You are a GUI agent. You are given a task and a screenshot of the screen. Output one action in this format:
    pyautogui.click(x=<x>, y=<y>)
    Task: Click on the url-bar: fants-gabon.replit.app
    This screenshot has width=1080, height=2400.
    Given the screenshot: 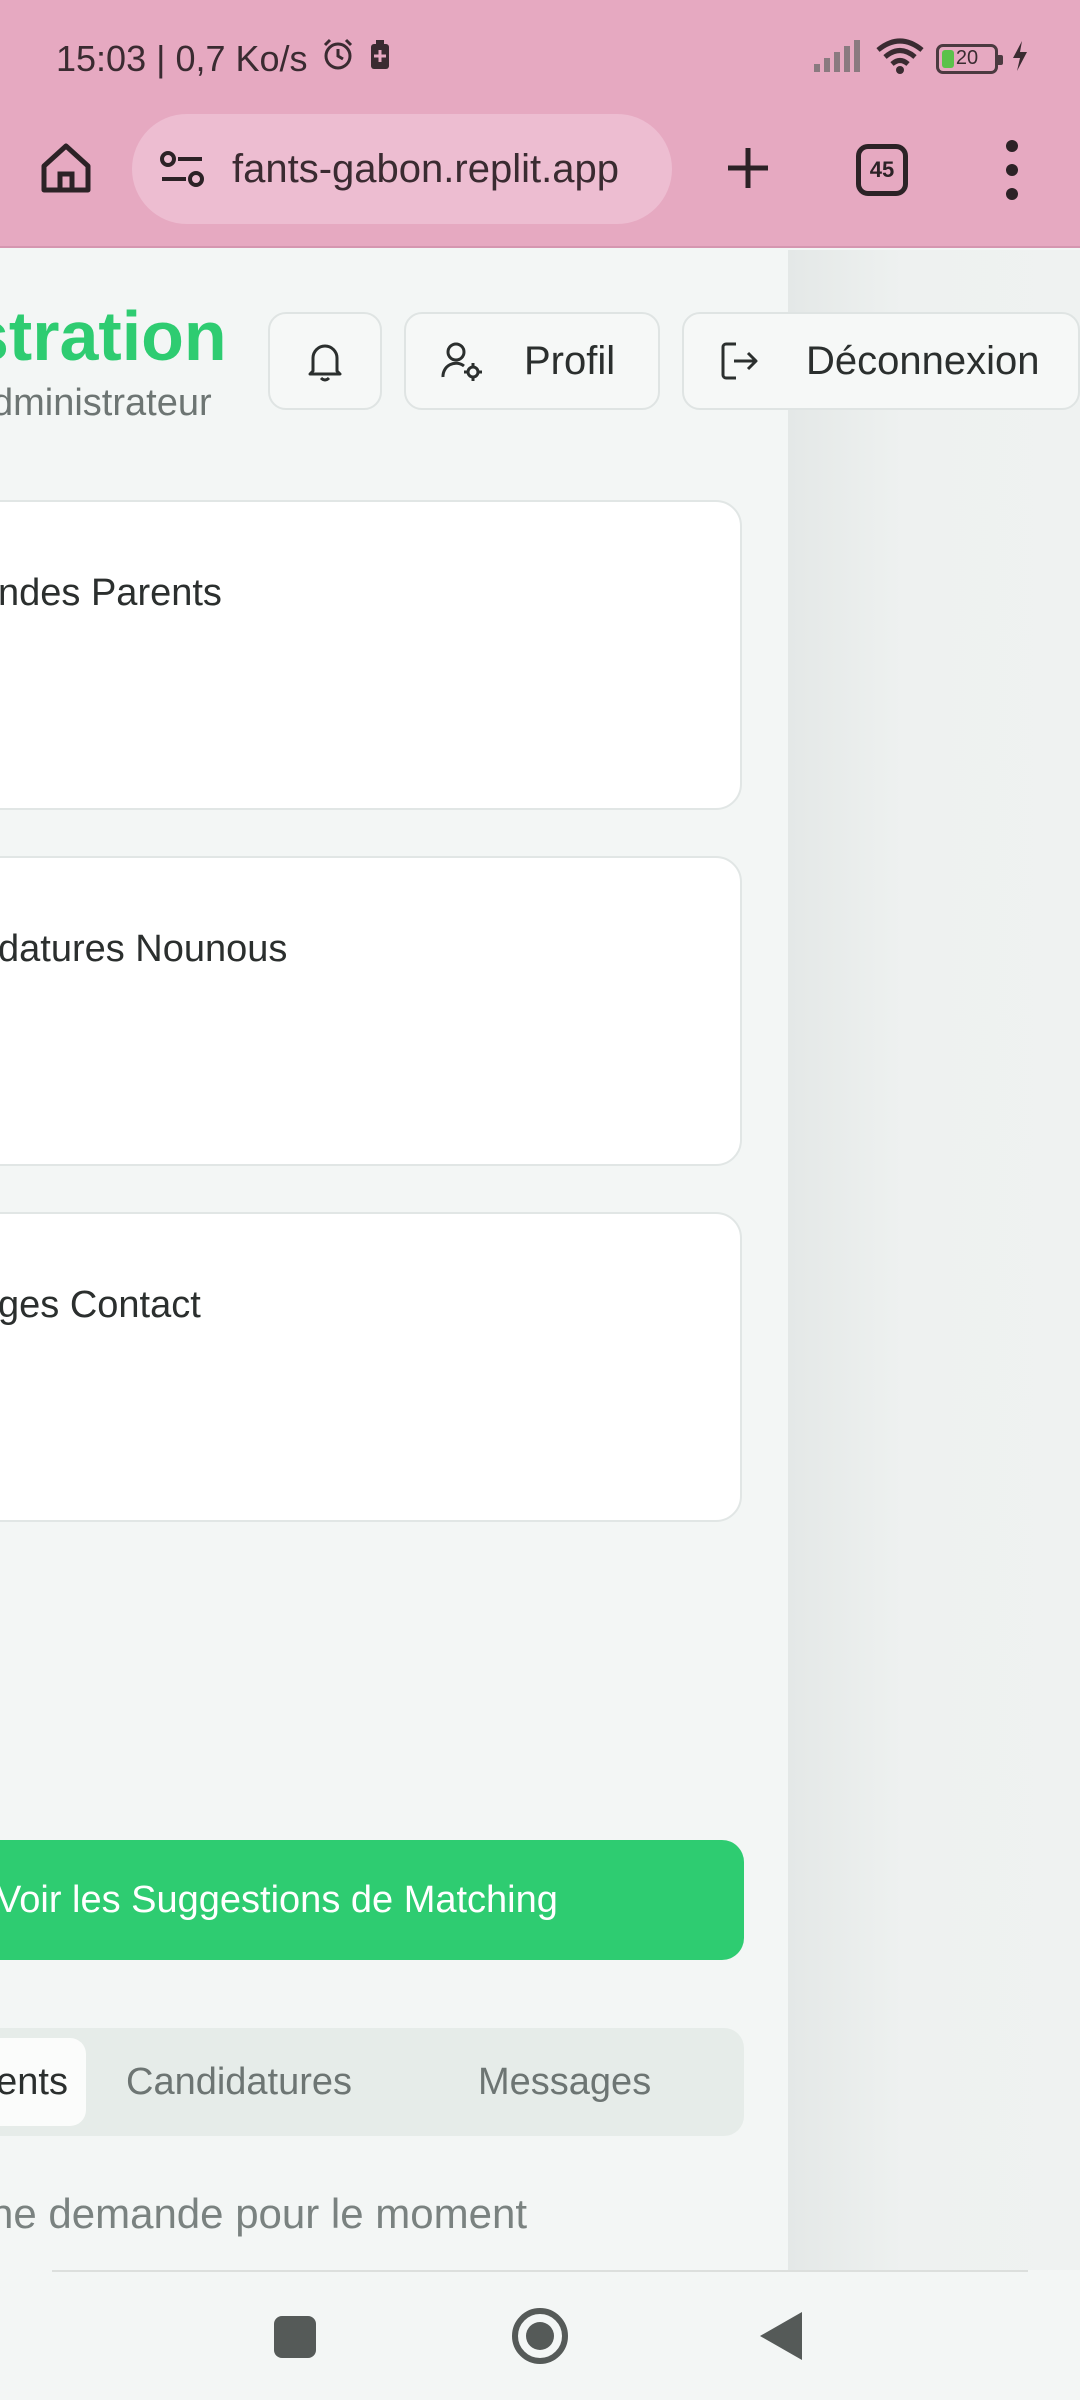 What is the action you would take?
    pyautogui.click(x=402, y=169)
    